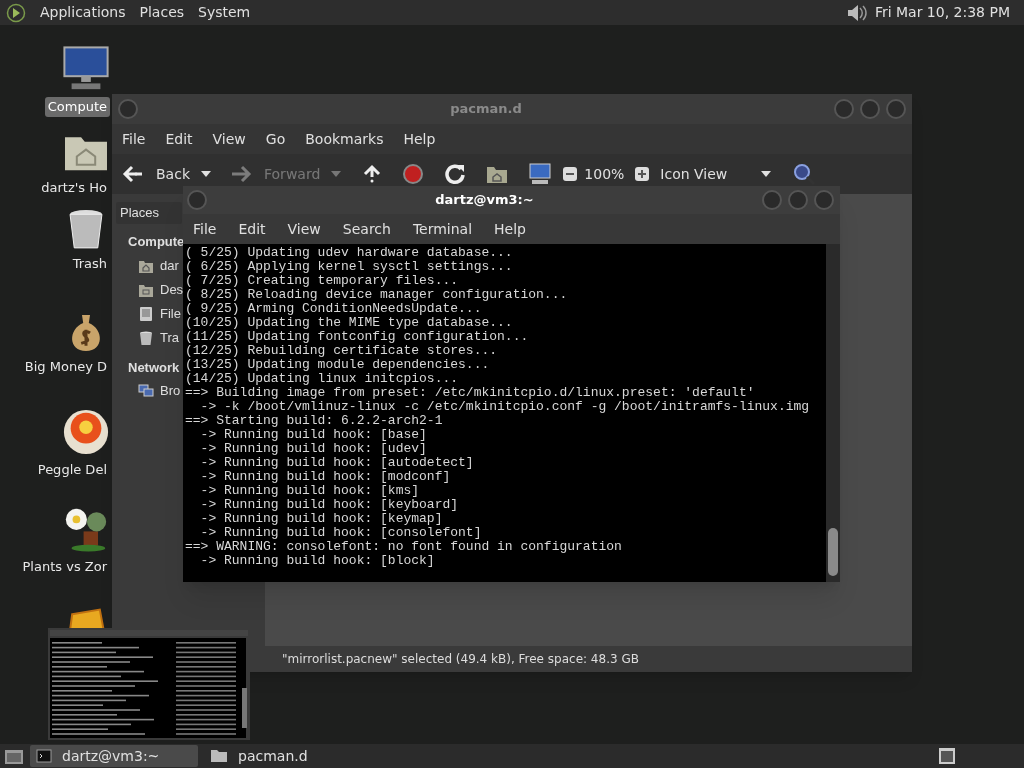 The image size is (1024, 768). Describe the element at coordinates (310, 491) in the screenshot. I see `terminal-line: -> Running build hook: [kms]` at that location.